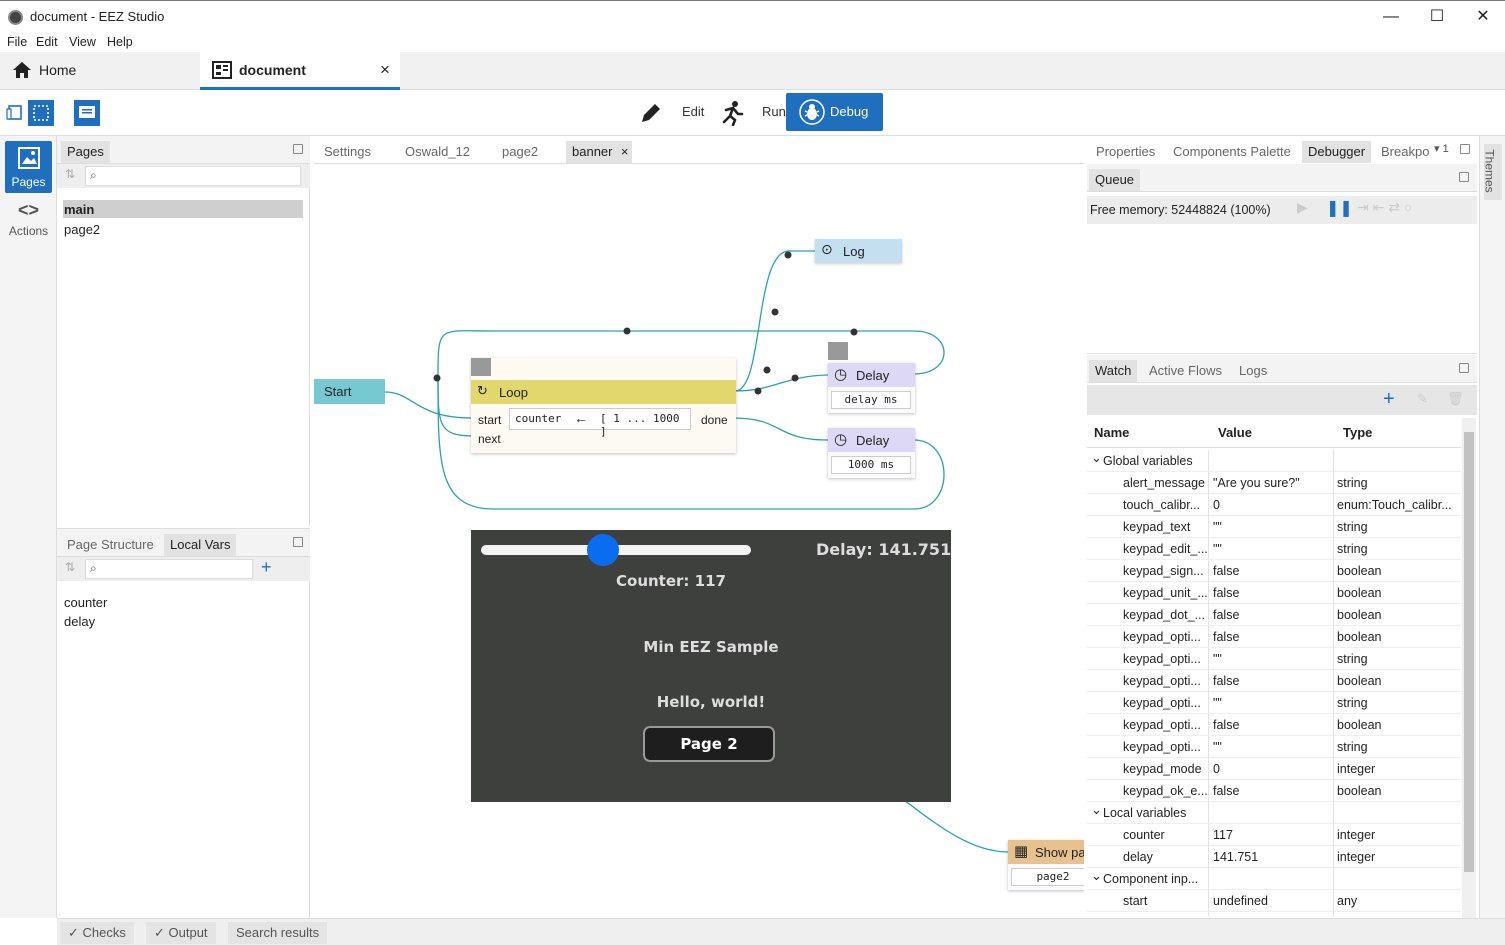  What do you see at coordinates (1469, 652) in the screenshot?
I see `scrollbar-thumb` at bounding box center [1469, 652].